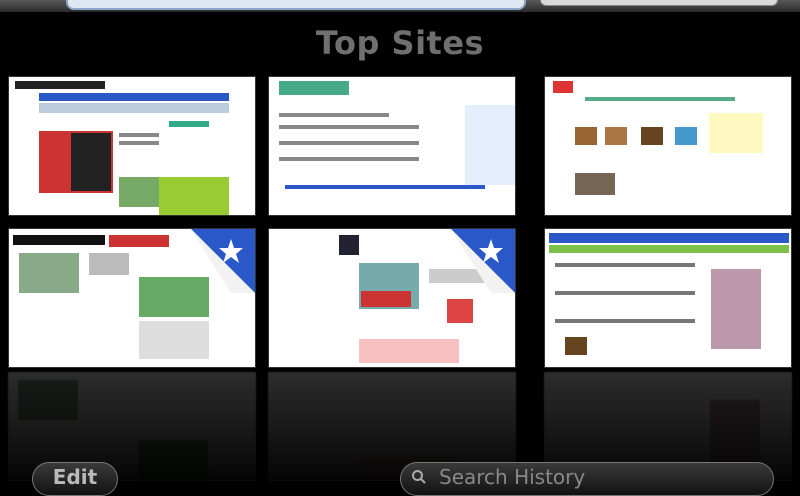 This screenshot has width=800, height=496. What do you see at coordinates (392, 146) in the screenshot?
I see `tile-google` at bounding box center [392, 146].